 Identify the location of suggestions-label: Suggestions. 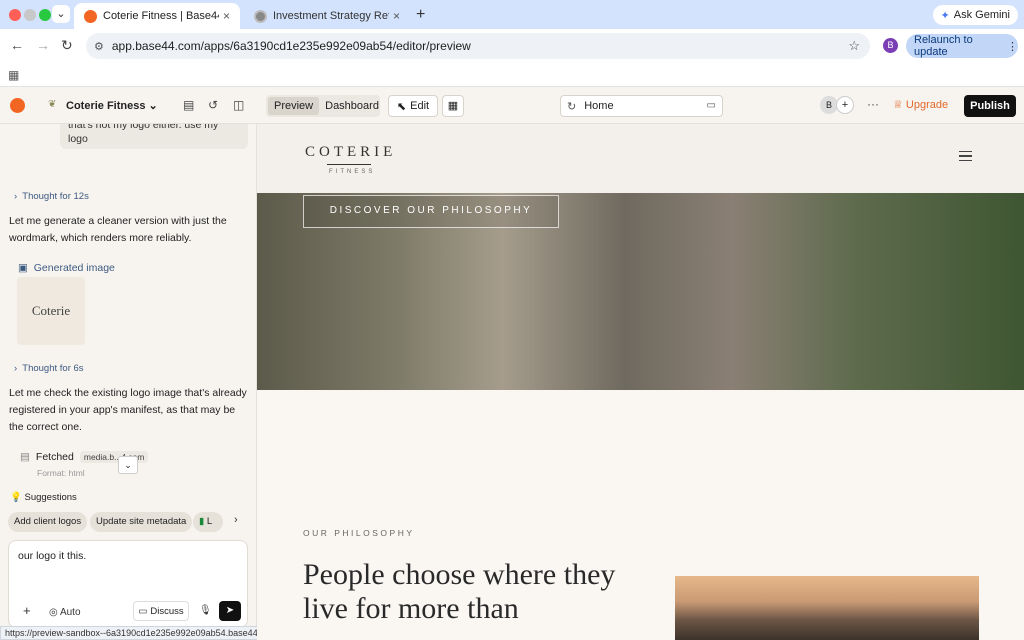
(50, 497).